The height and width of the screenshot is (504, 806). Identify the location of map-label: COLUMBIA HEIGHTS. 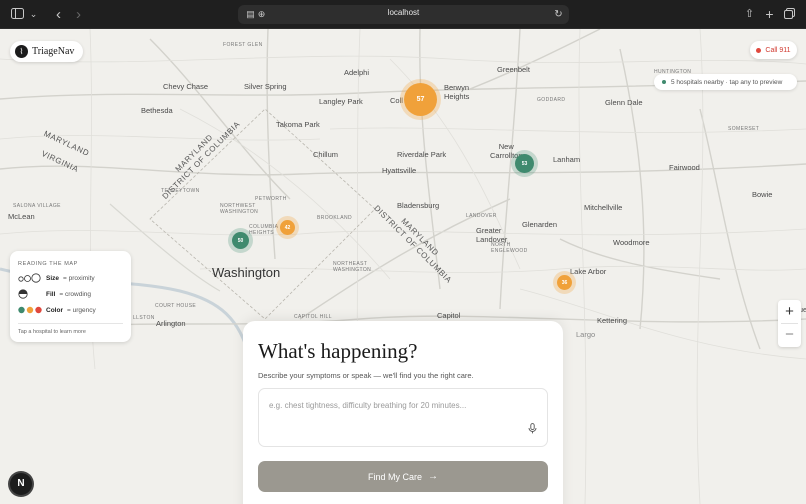
(264, 230).